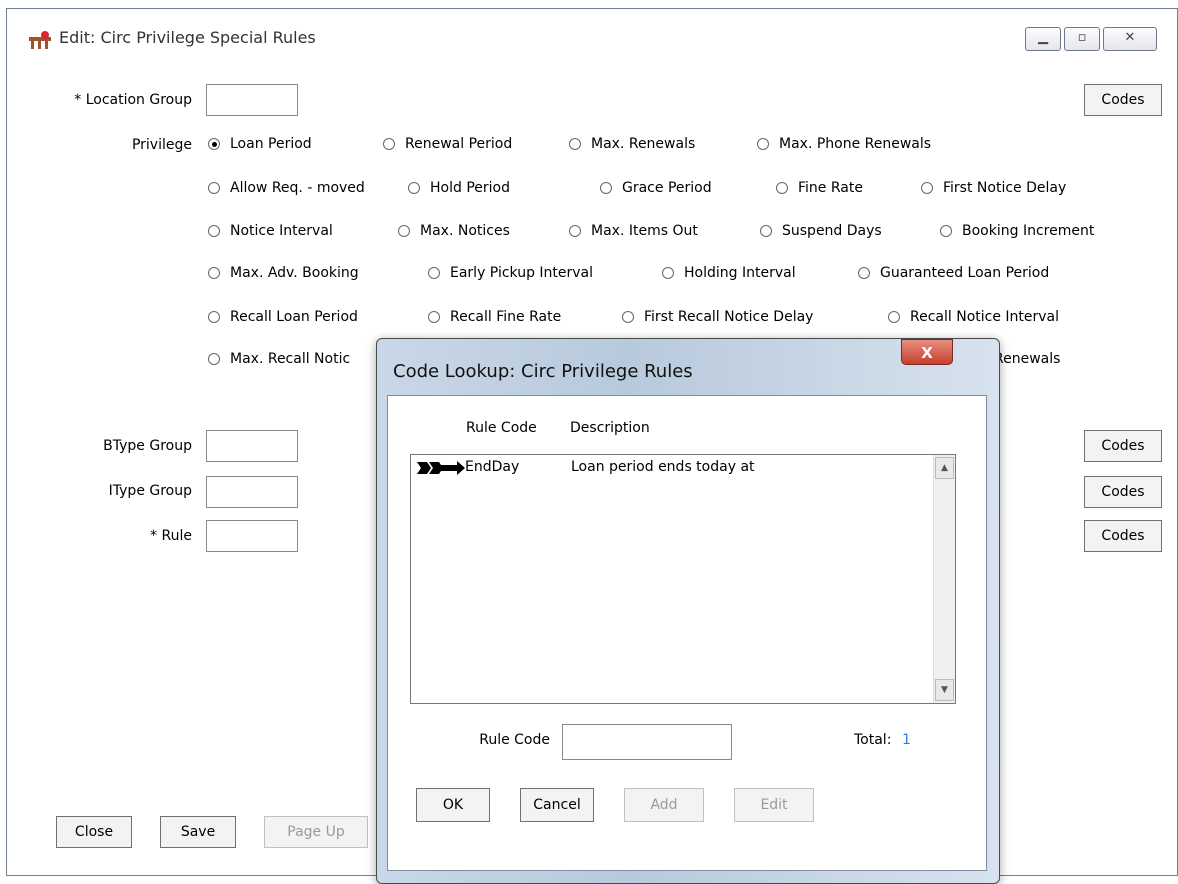 Image resolution: width=1178 pixels, height=884 pixels. Describe the element at coordinates (133, 100) in the screenshot. I see `location-group-label: * Location Group` at that location.